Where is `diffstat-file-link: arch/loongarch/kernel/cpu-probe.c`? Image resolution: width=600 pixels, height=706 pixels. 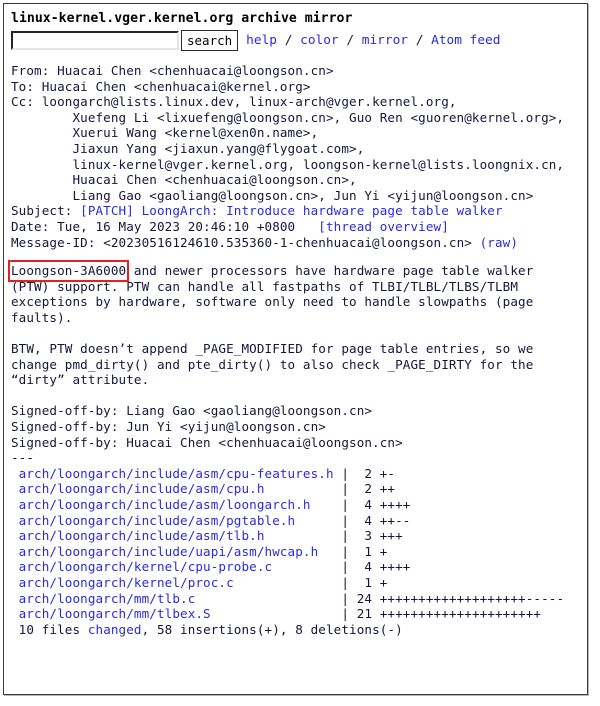 diffstat-file-link: arch/loongarch/kernel/cpu-probe.c is located at coordinates (141, 566).